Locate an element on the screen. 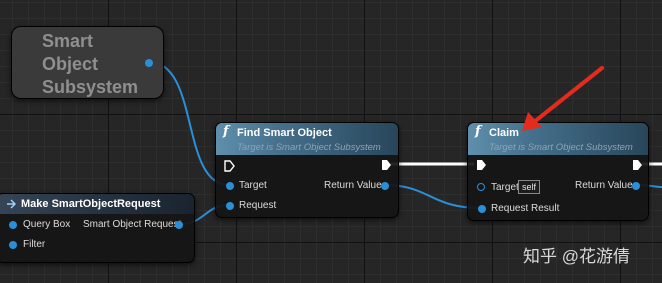  zhihu-watermark: 知乎 @花游倩 is located at coordinates (576, 256).